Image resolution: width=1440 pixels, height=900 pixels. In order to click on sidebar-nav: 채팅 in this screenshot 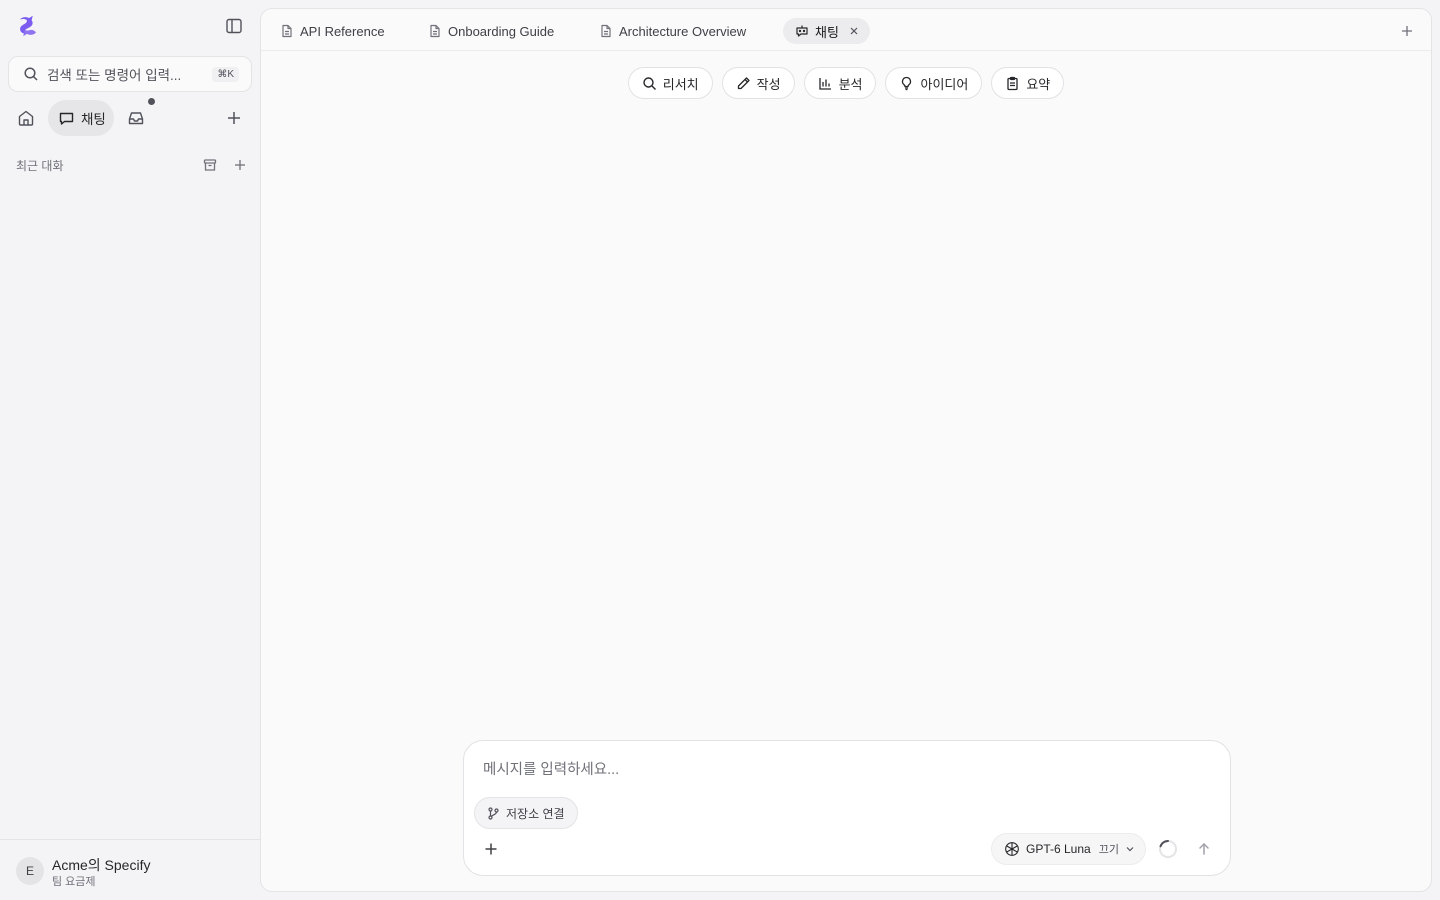, I will do `click(130, 117)`.